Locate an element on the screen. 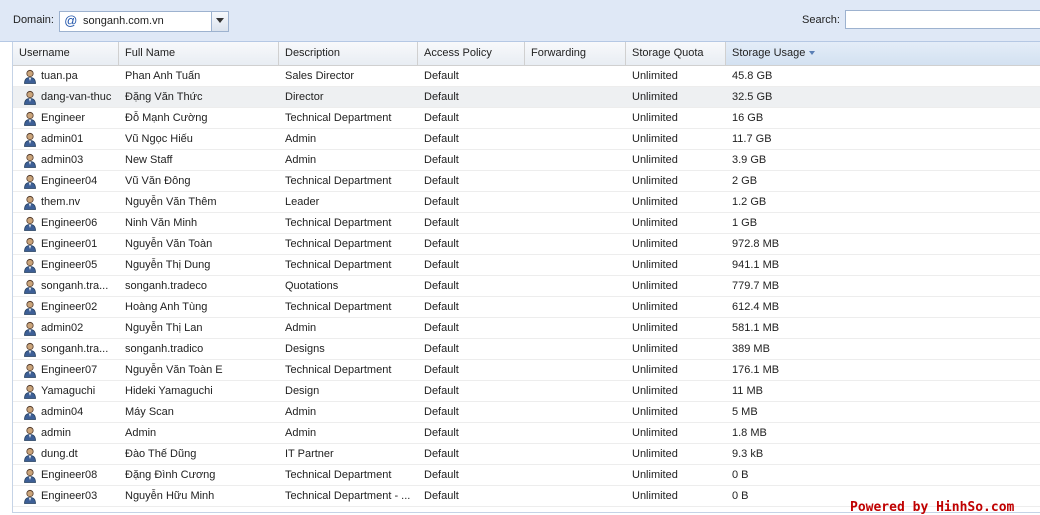  cell-username: admin01 is located at coordinates (62, 139).